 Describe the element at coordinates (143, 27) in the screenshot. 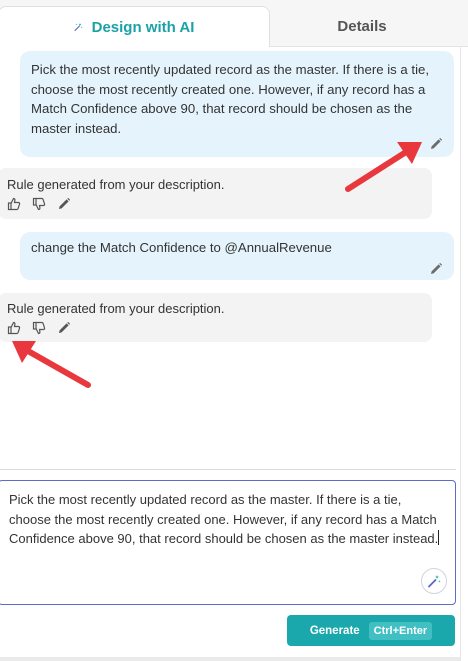

I see `tab-design-with-ai-label: Design with AI` at that location.